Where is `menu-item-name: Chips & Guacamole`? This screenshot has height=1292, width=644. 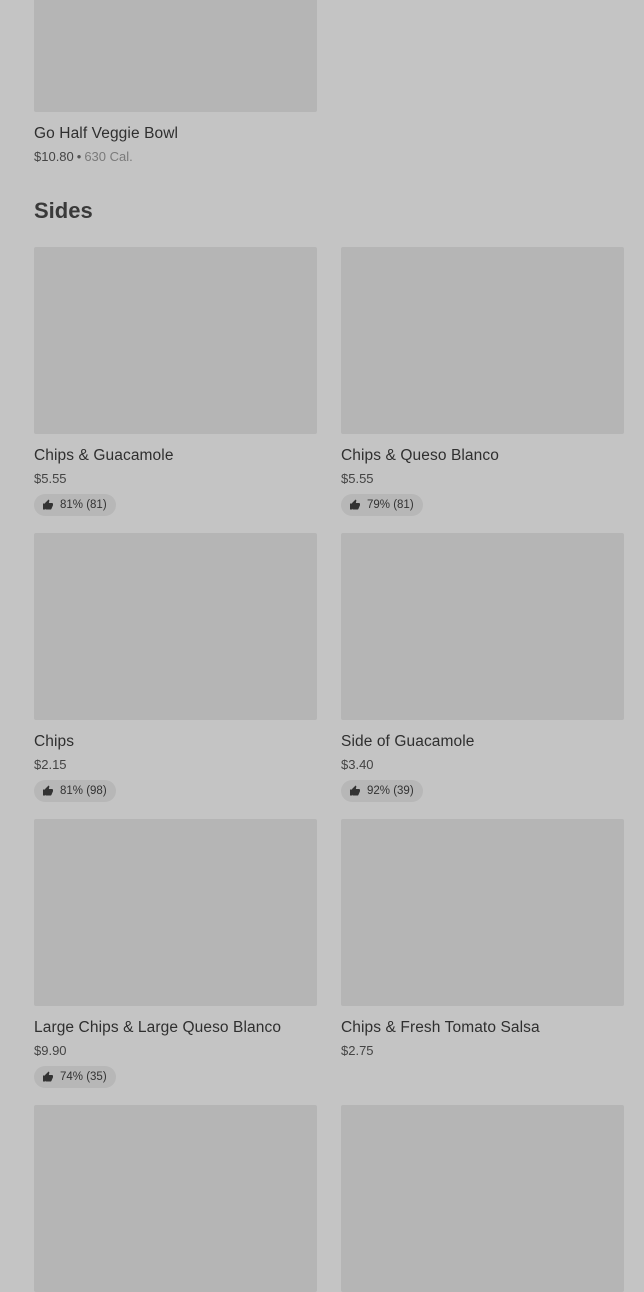 menu-item-name: Chips & Guacamole is located at coordinates (104, 455).